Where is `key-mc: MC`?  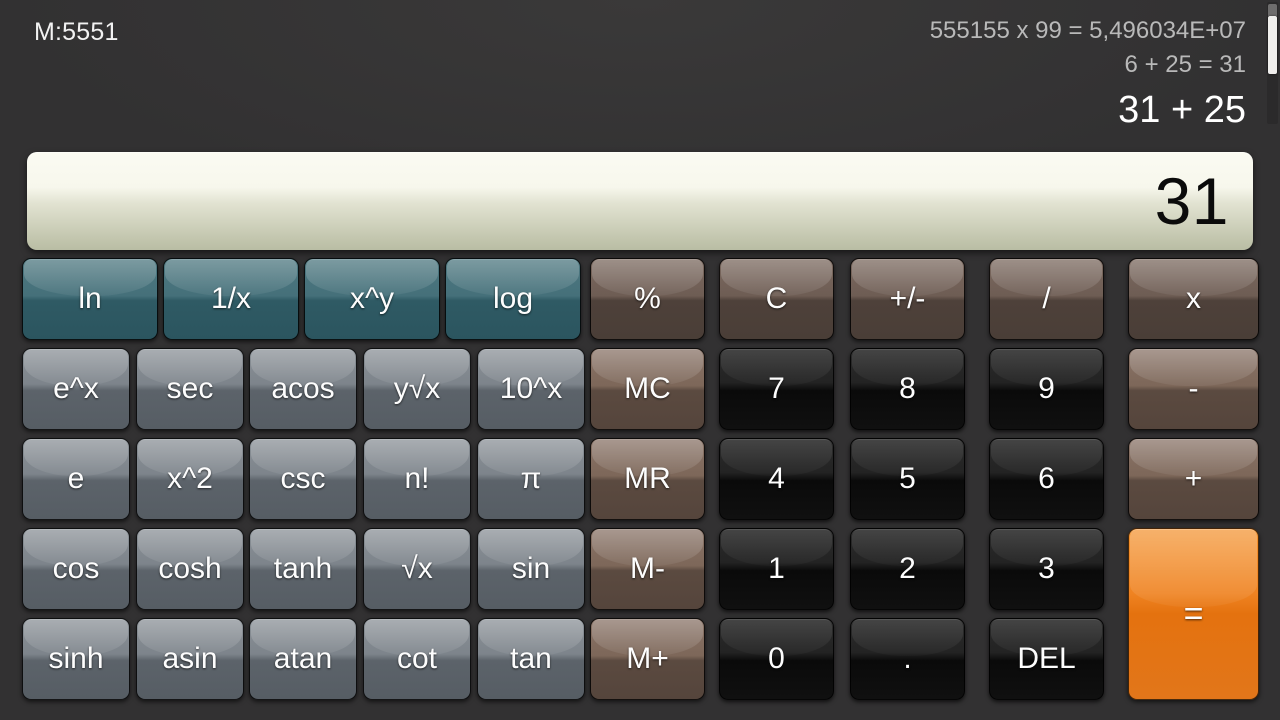 key-mc: MC is located at coordinates (647, 389).